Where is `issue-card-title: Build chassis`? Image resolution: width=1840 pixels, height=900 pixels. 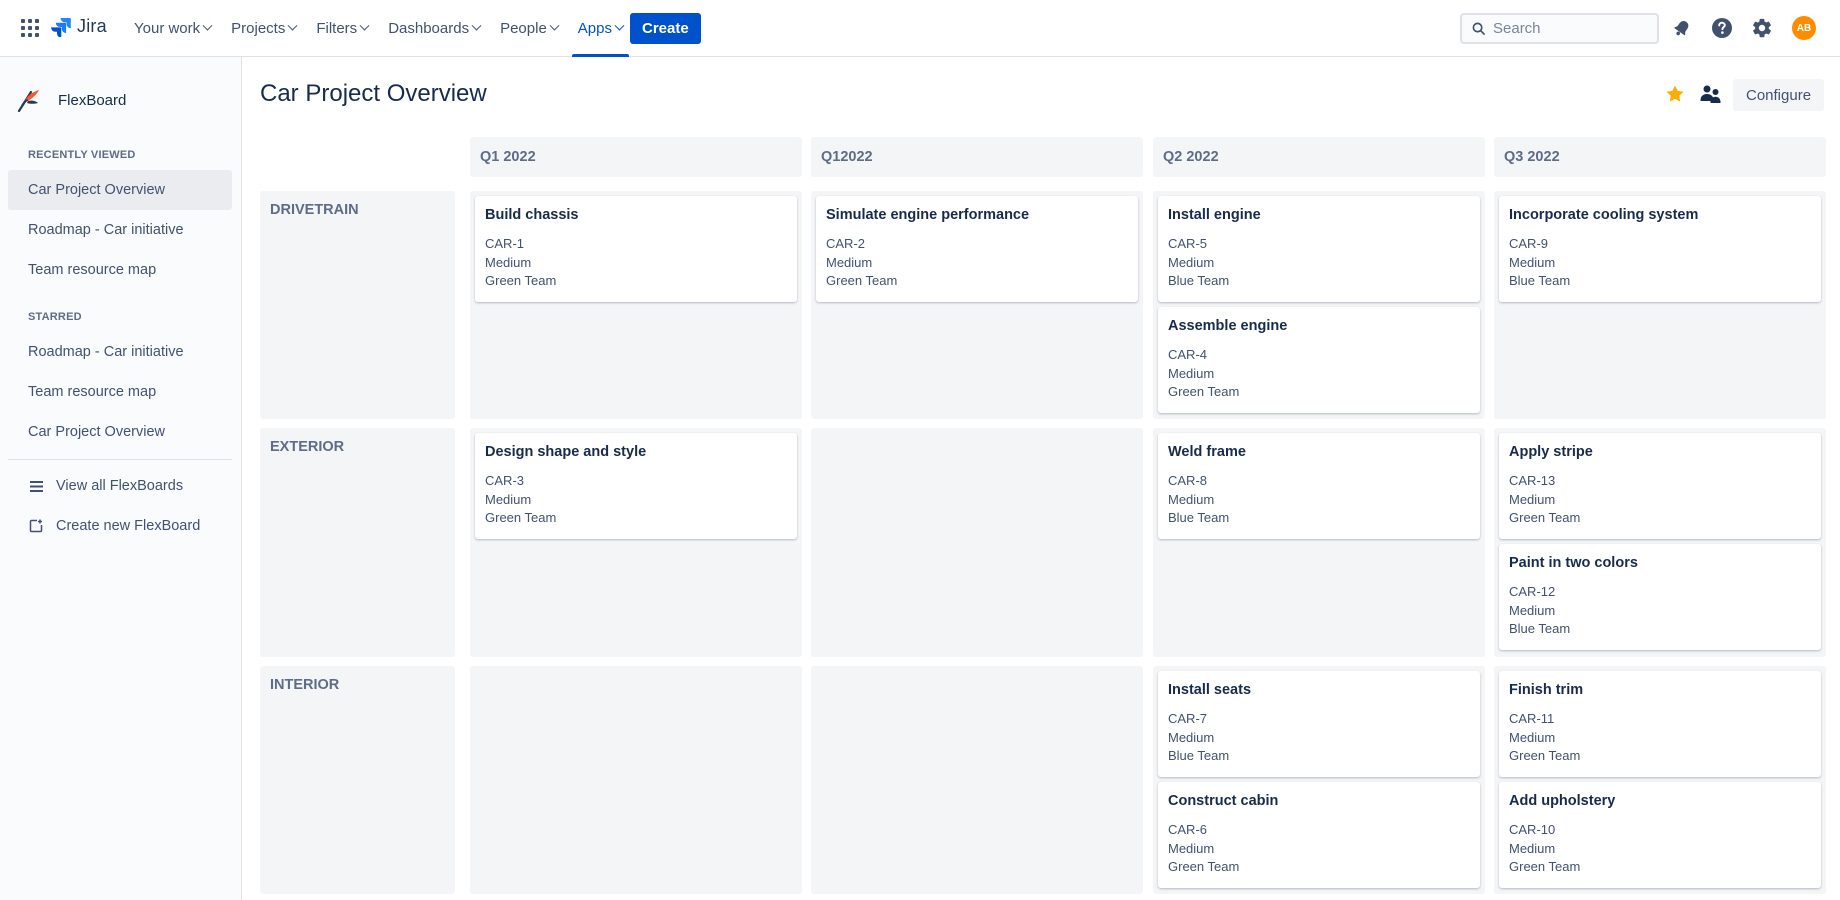
issue-card-title: Build chassis is located at coordinates (532, 215).